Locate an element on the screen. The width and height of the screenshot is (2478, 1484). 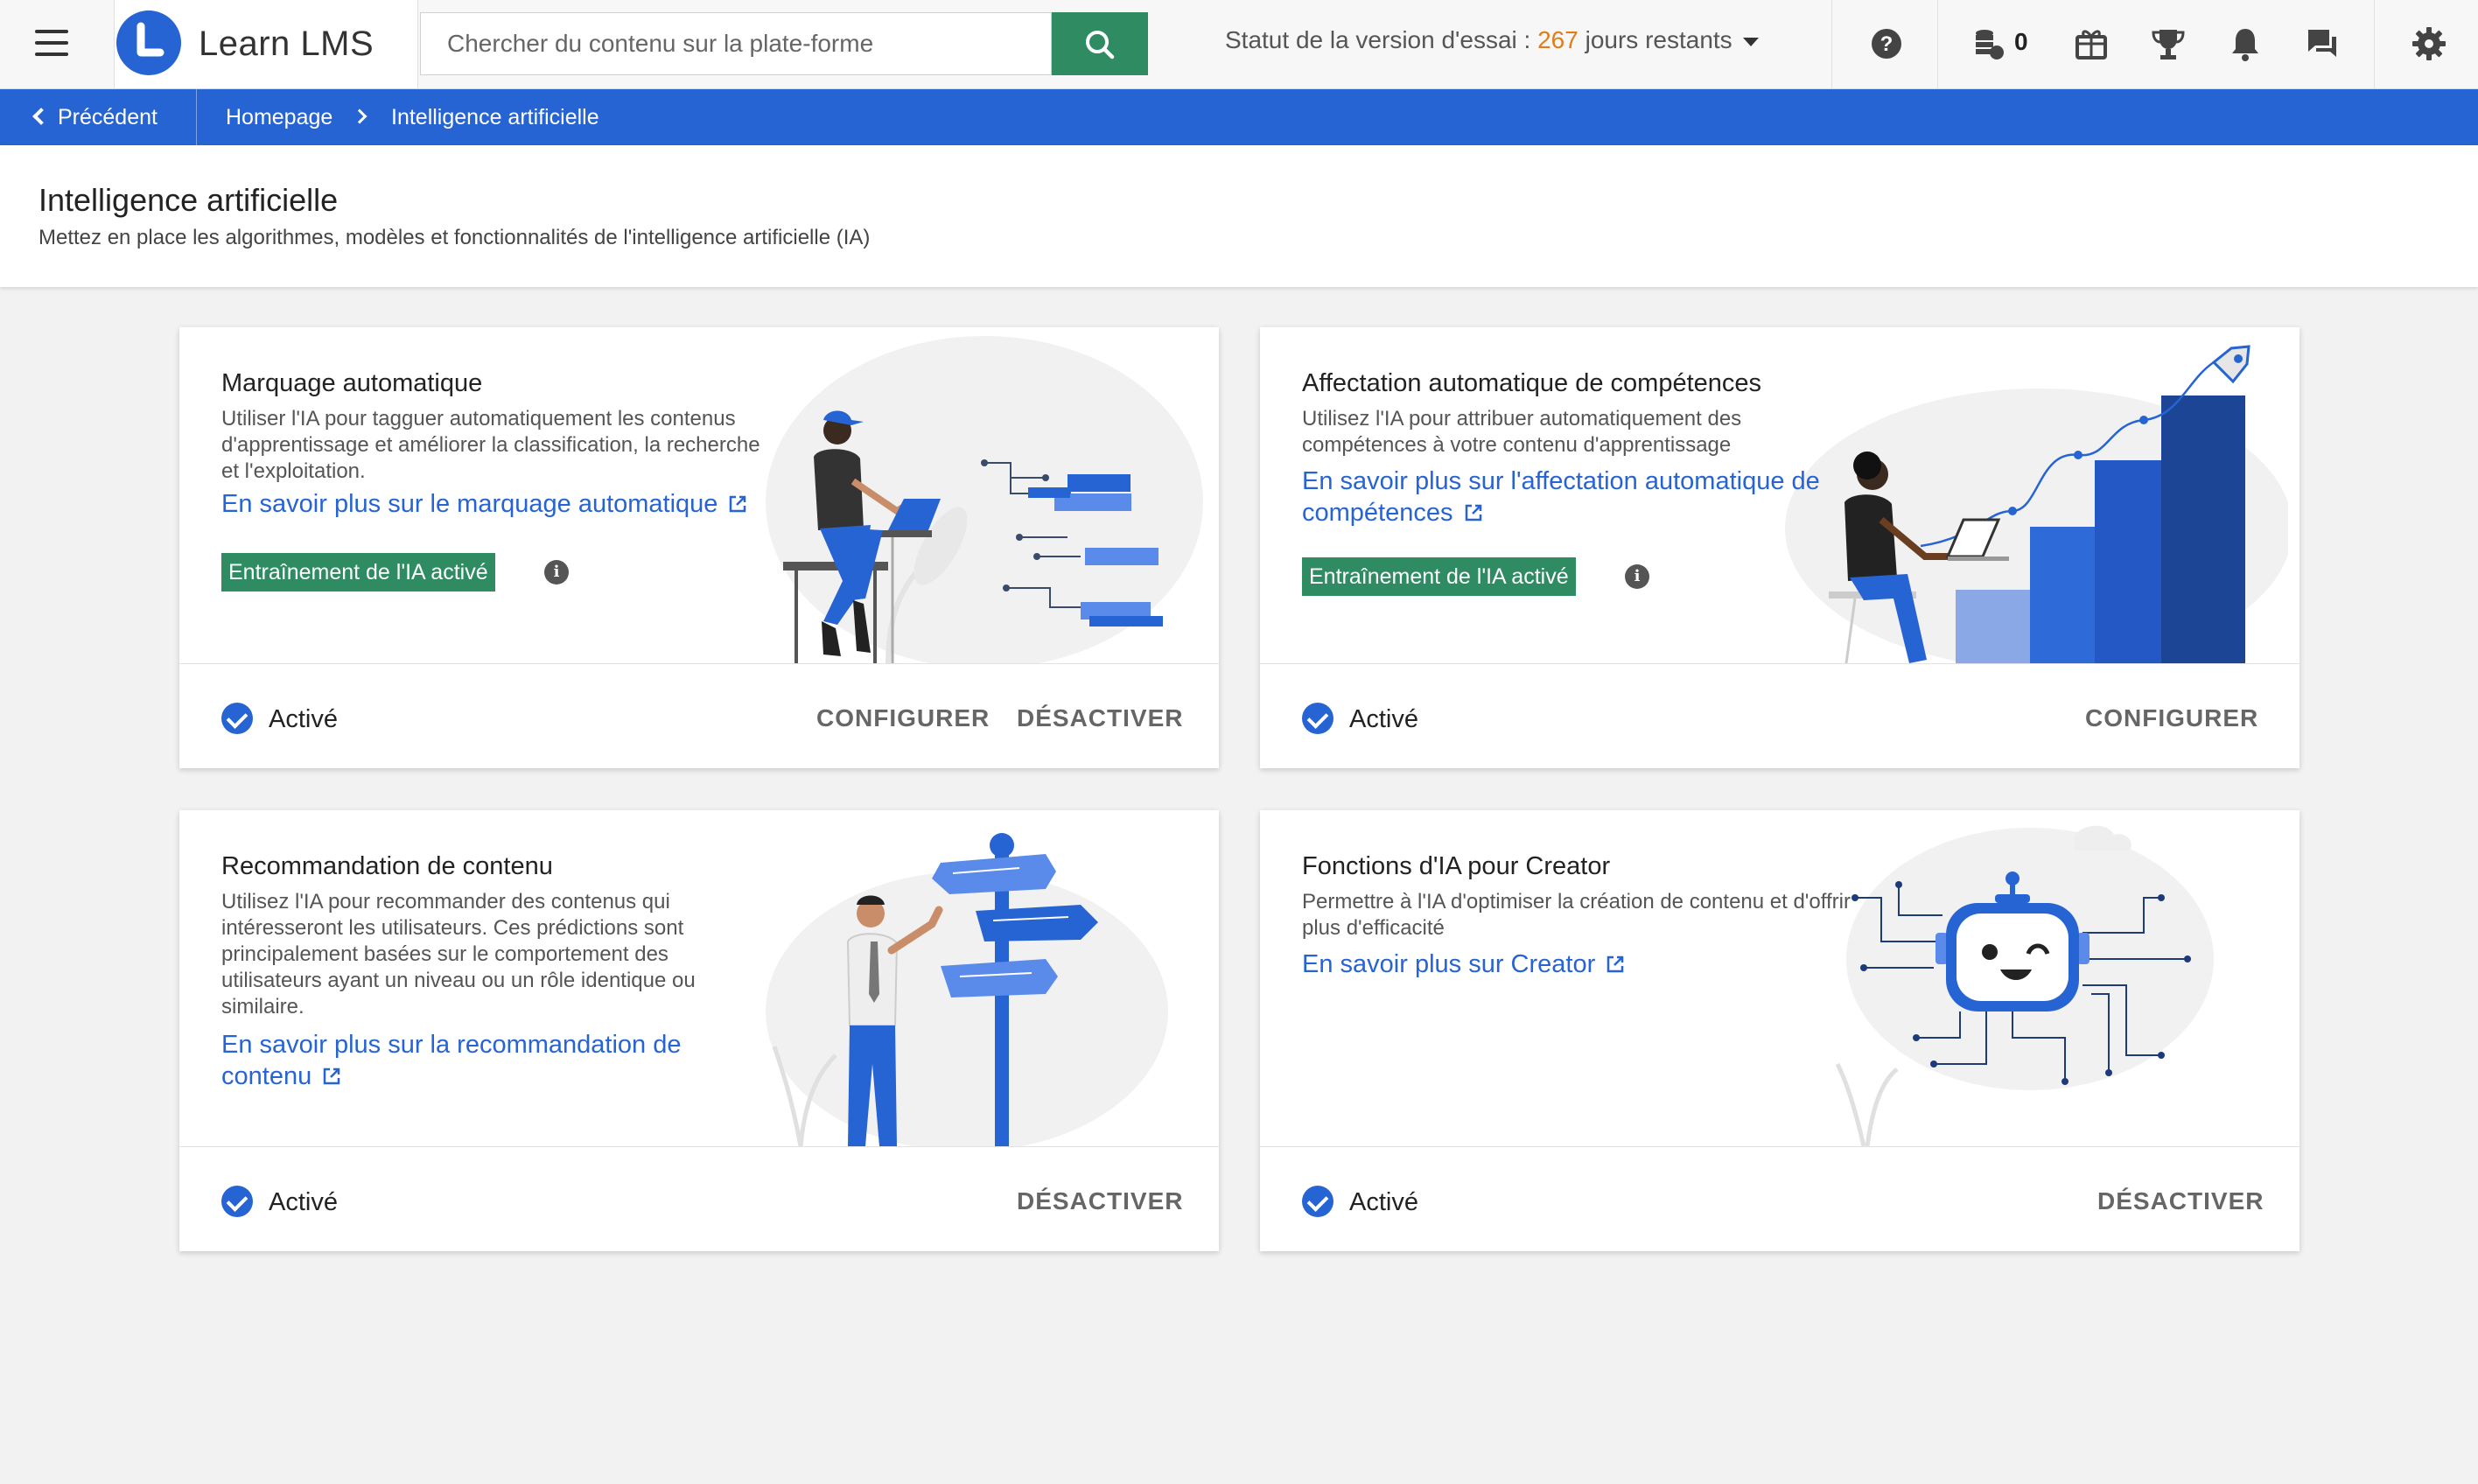
logo-text: Learn LMS is located at coordinates (286, 43).